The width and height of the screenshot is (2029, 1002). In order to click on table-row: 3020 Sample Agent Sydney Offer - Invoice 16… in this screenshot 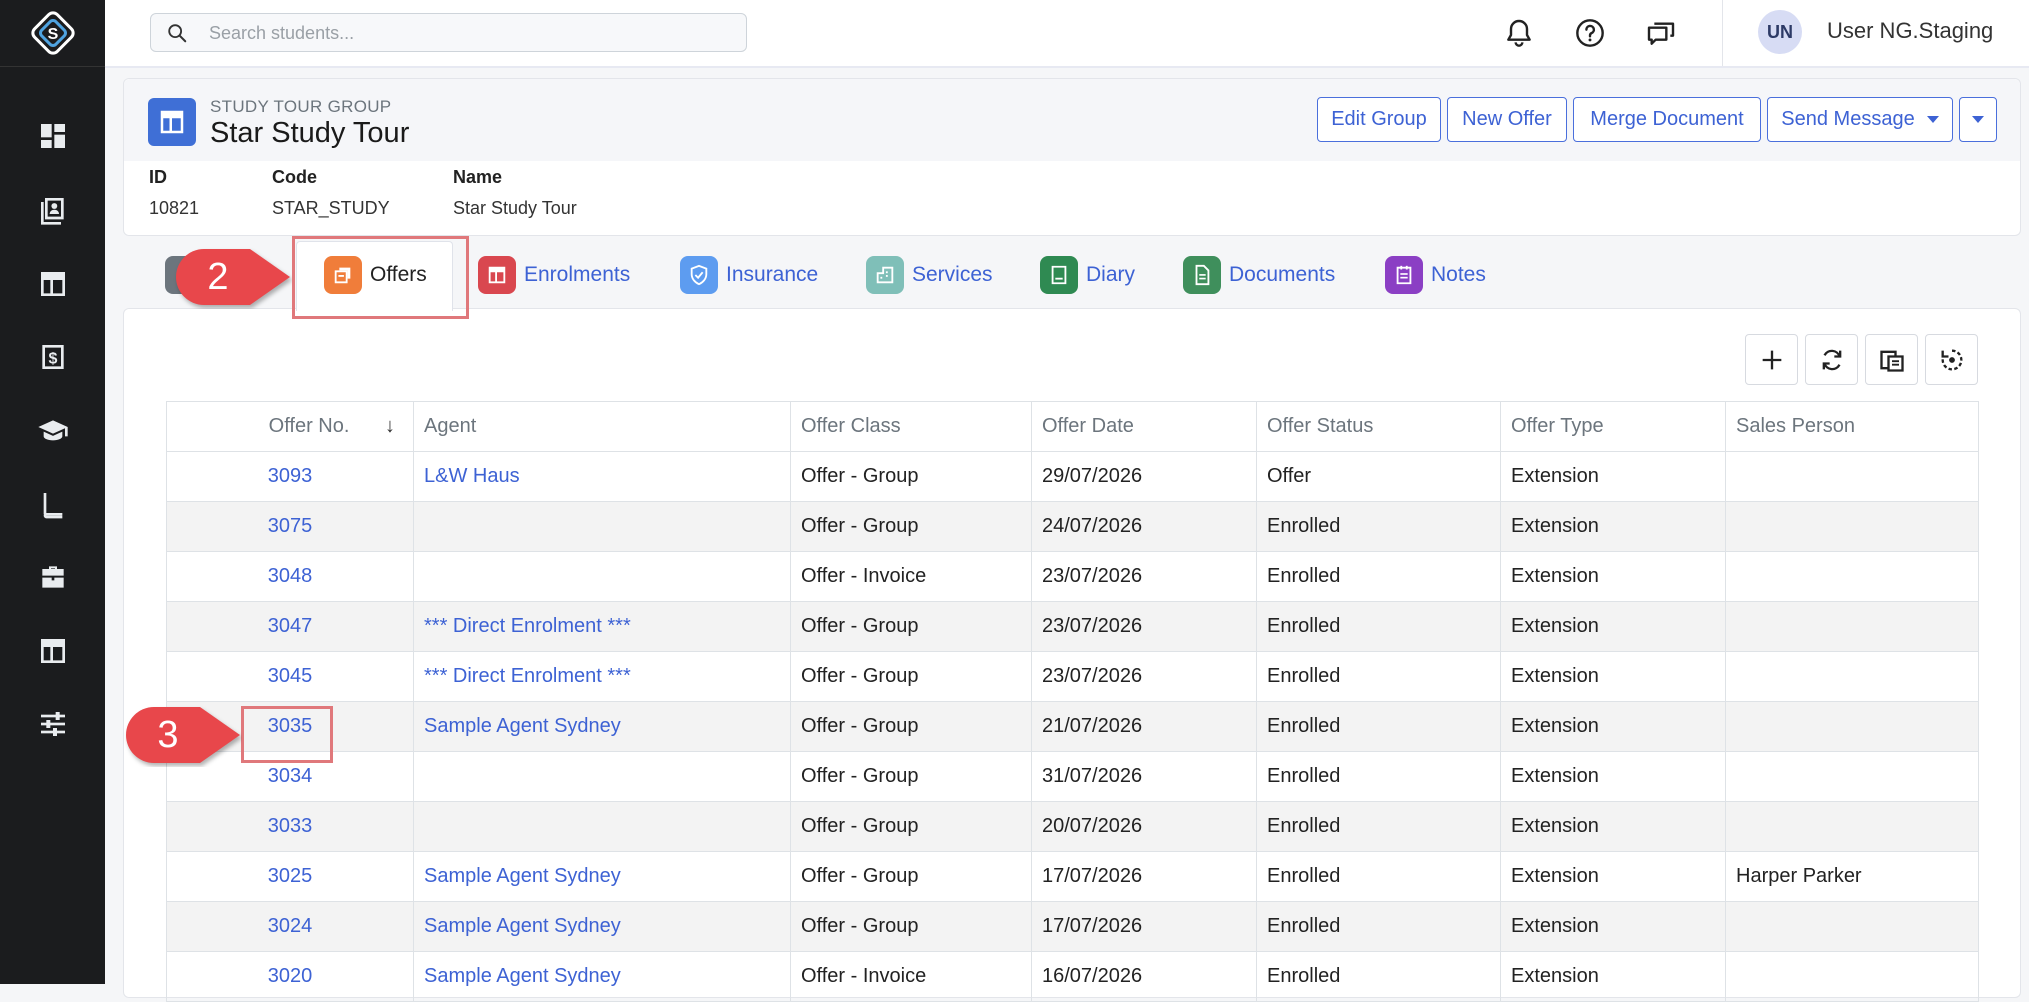, I will do `click(1072, 976)`.